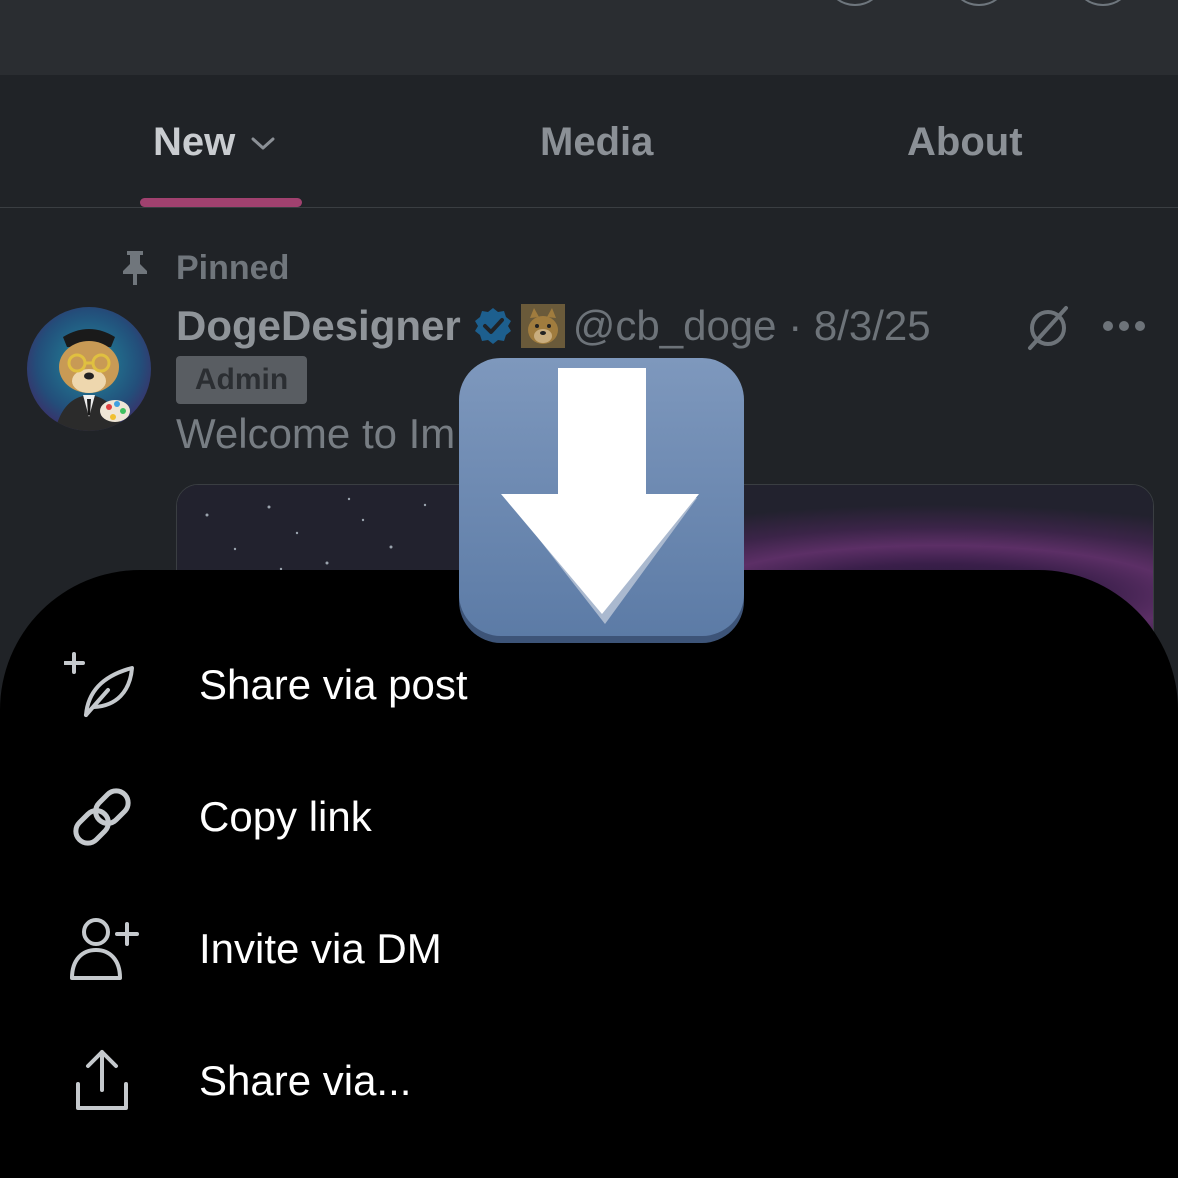  What do you see at coordinates (135, 268) in the screenshot?
I see `pin-icon` at bounding box center [135, 268].